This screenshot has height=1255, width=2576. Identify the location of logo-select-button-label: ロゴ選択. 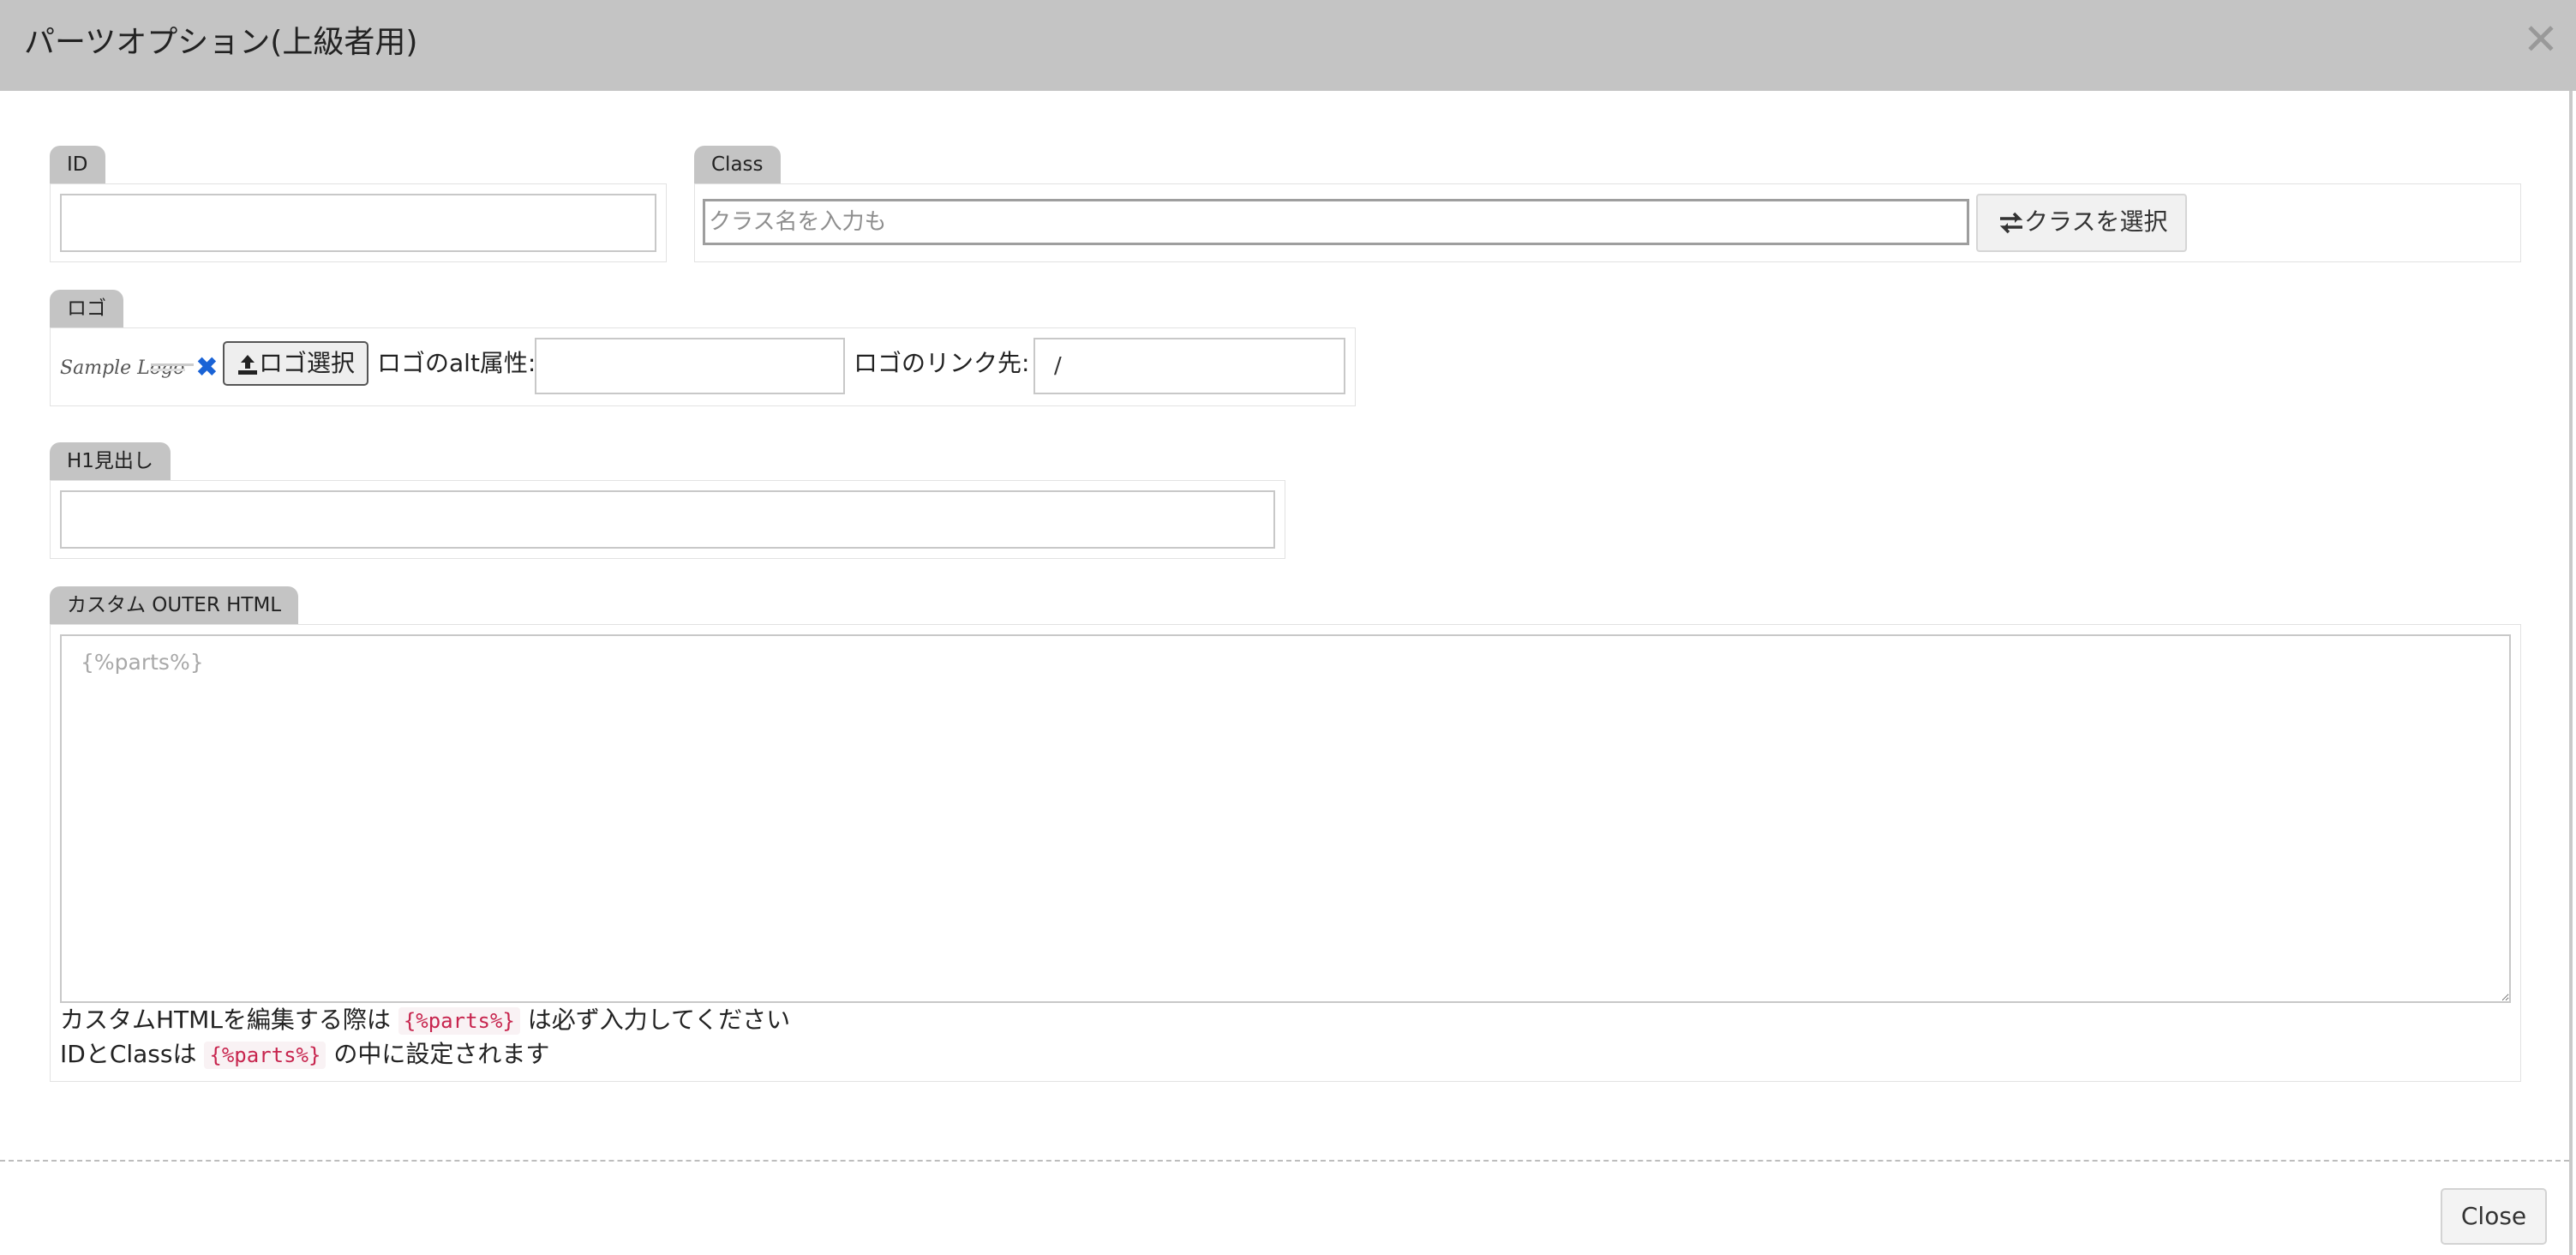
(307, 363).